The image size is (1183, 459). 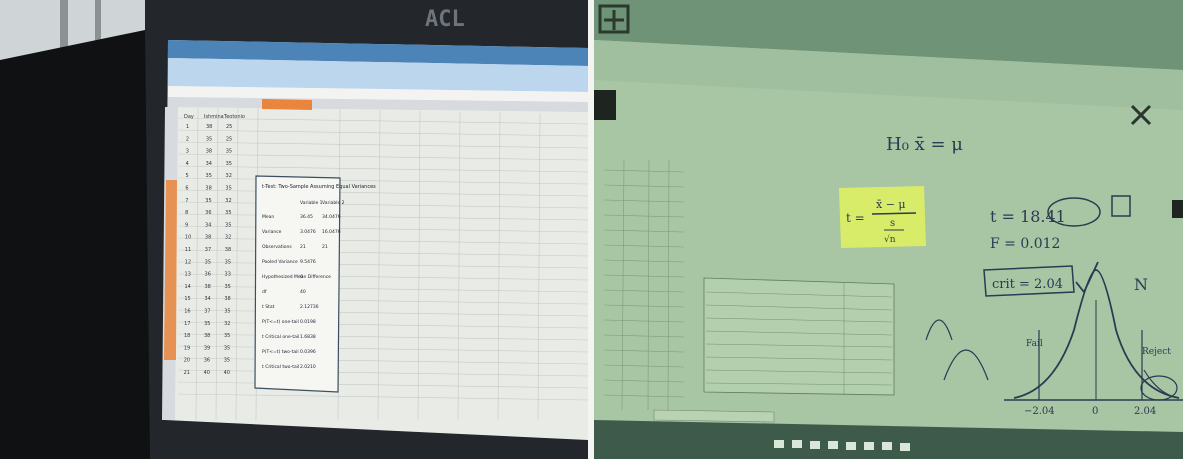 What do you see at coordinates (264, 292) in the screenshot?
I see `ttest-row-label: df` at bounding box center [264, 292].